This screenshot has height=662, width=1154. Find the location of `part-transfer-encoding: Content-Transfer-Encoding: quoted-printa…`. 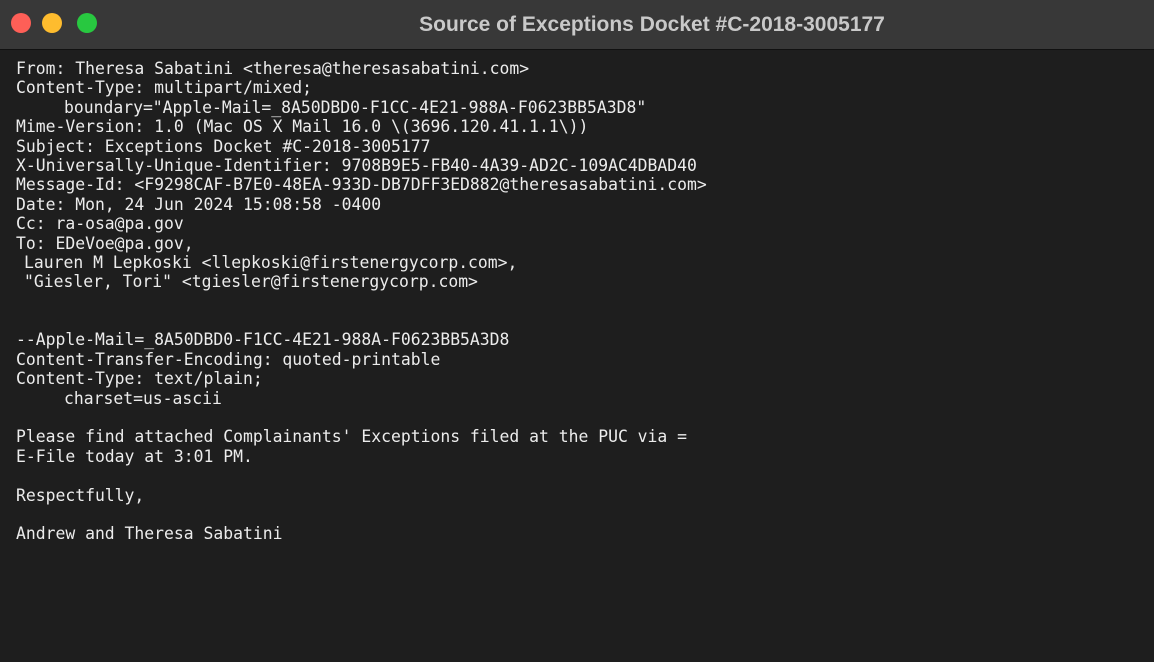

part-transfer-encoding: Content-Transfer-Encoding: quoted-printa… is located at coordinates (228, 359).